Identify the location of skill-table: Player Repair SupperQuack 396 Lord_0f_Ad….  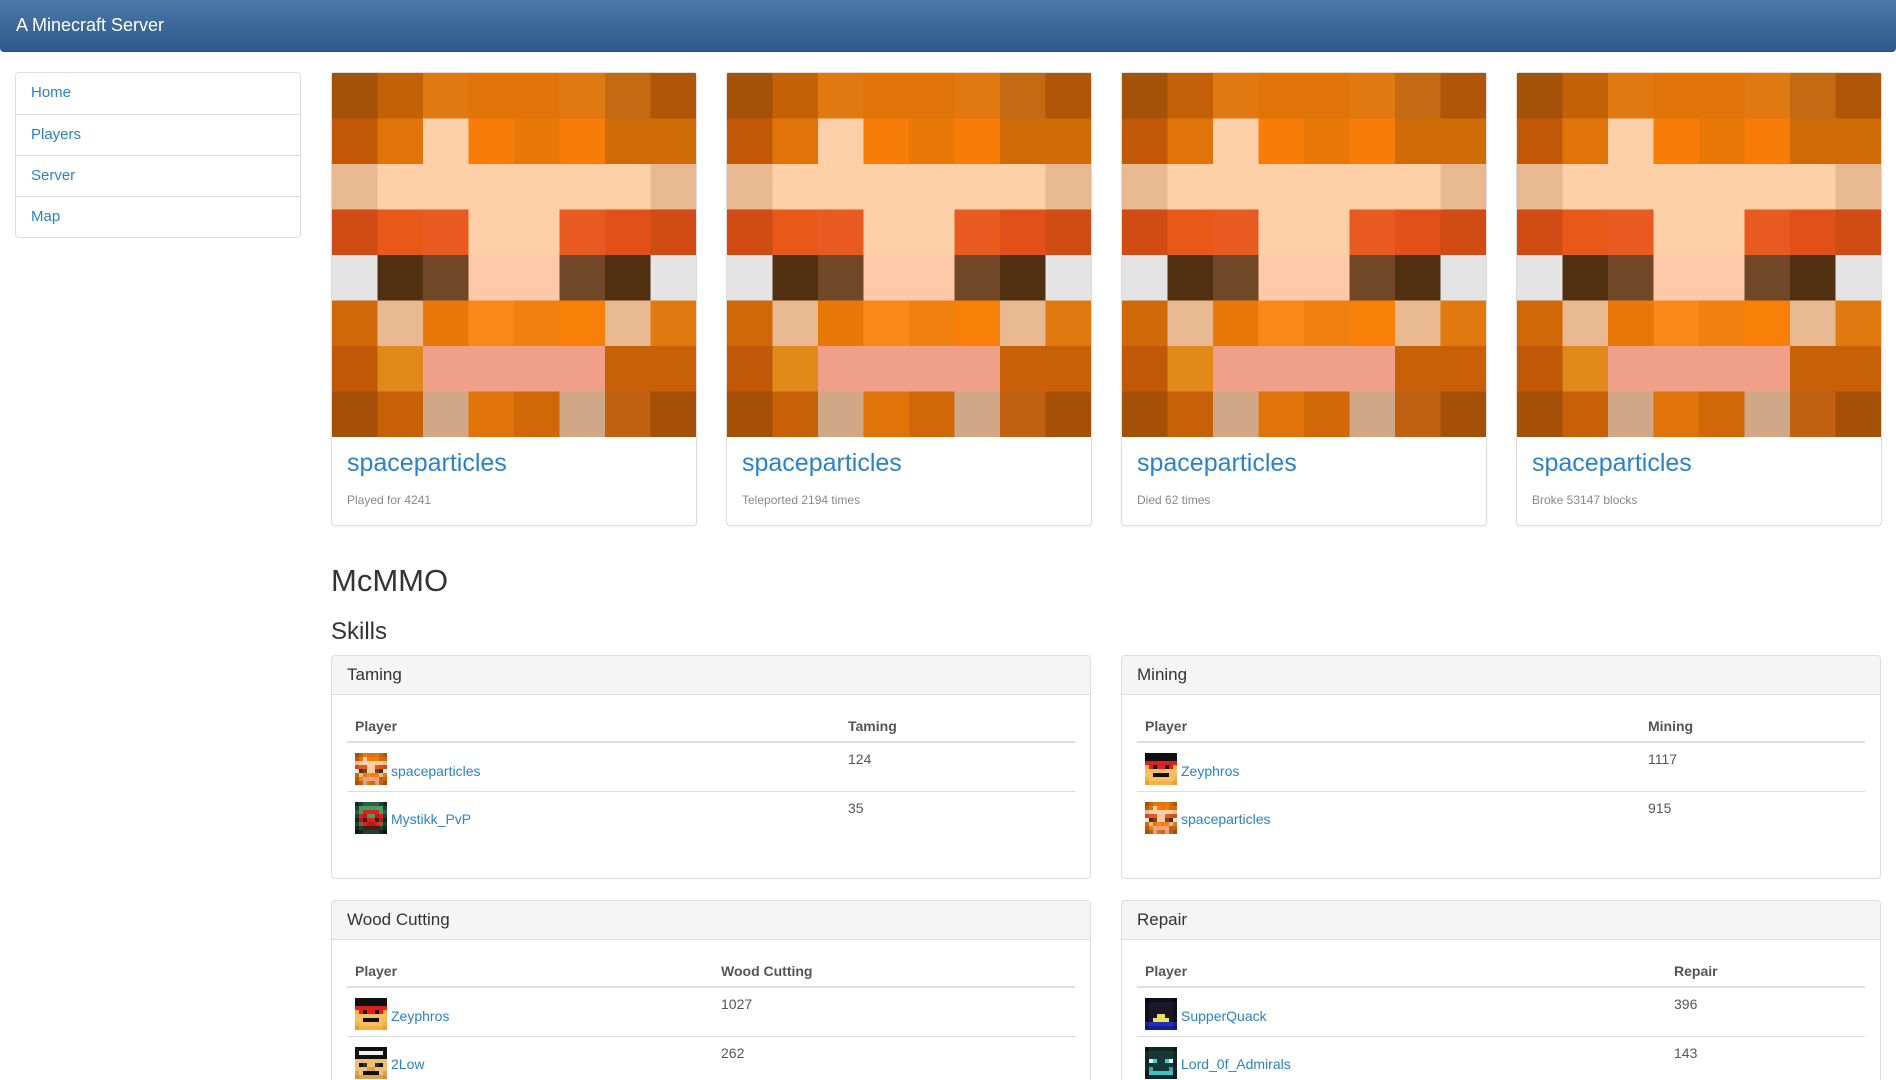
(1501, 1020).